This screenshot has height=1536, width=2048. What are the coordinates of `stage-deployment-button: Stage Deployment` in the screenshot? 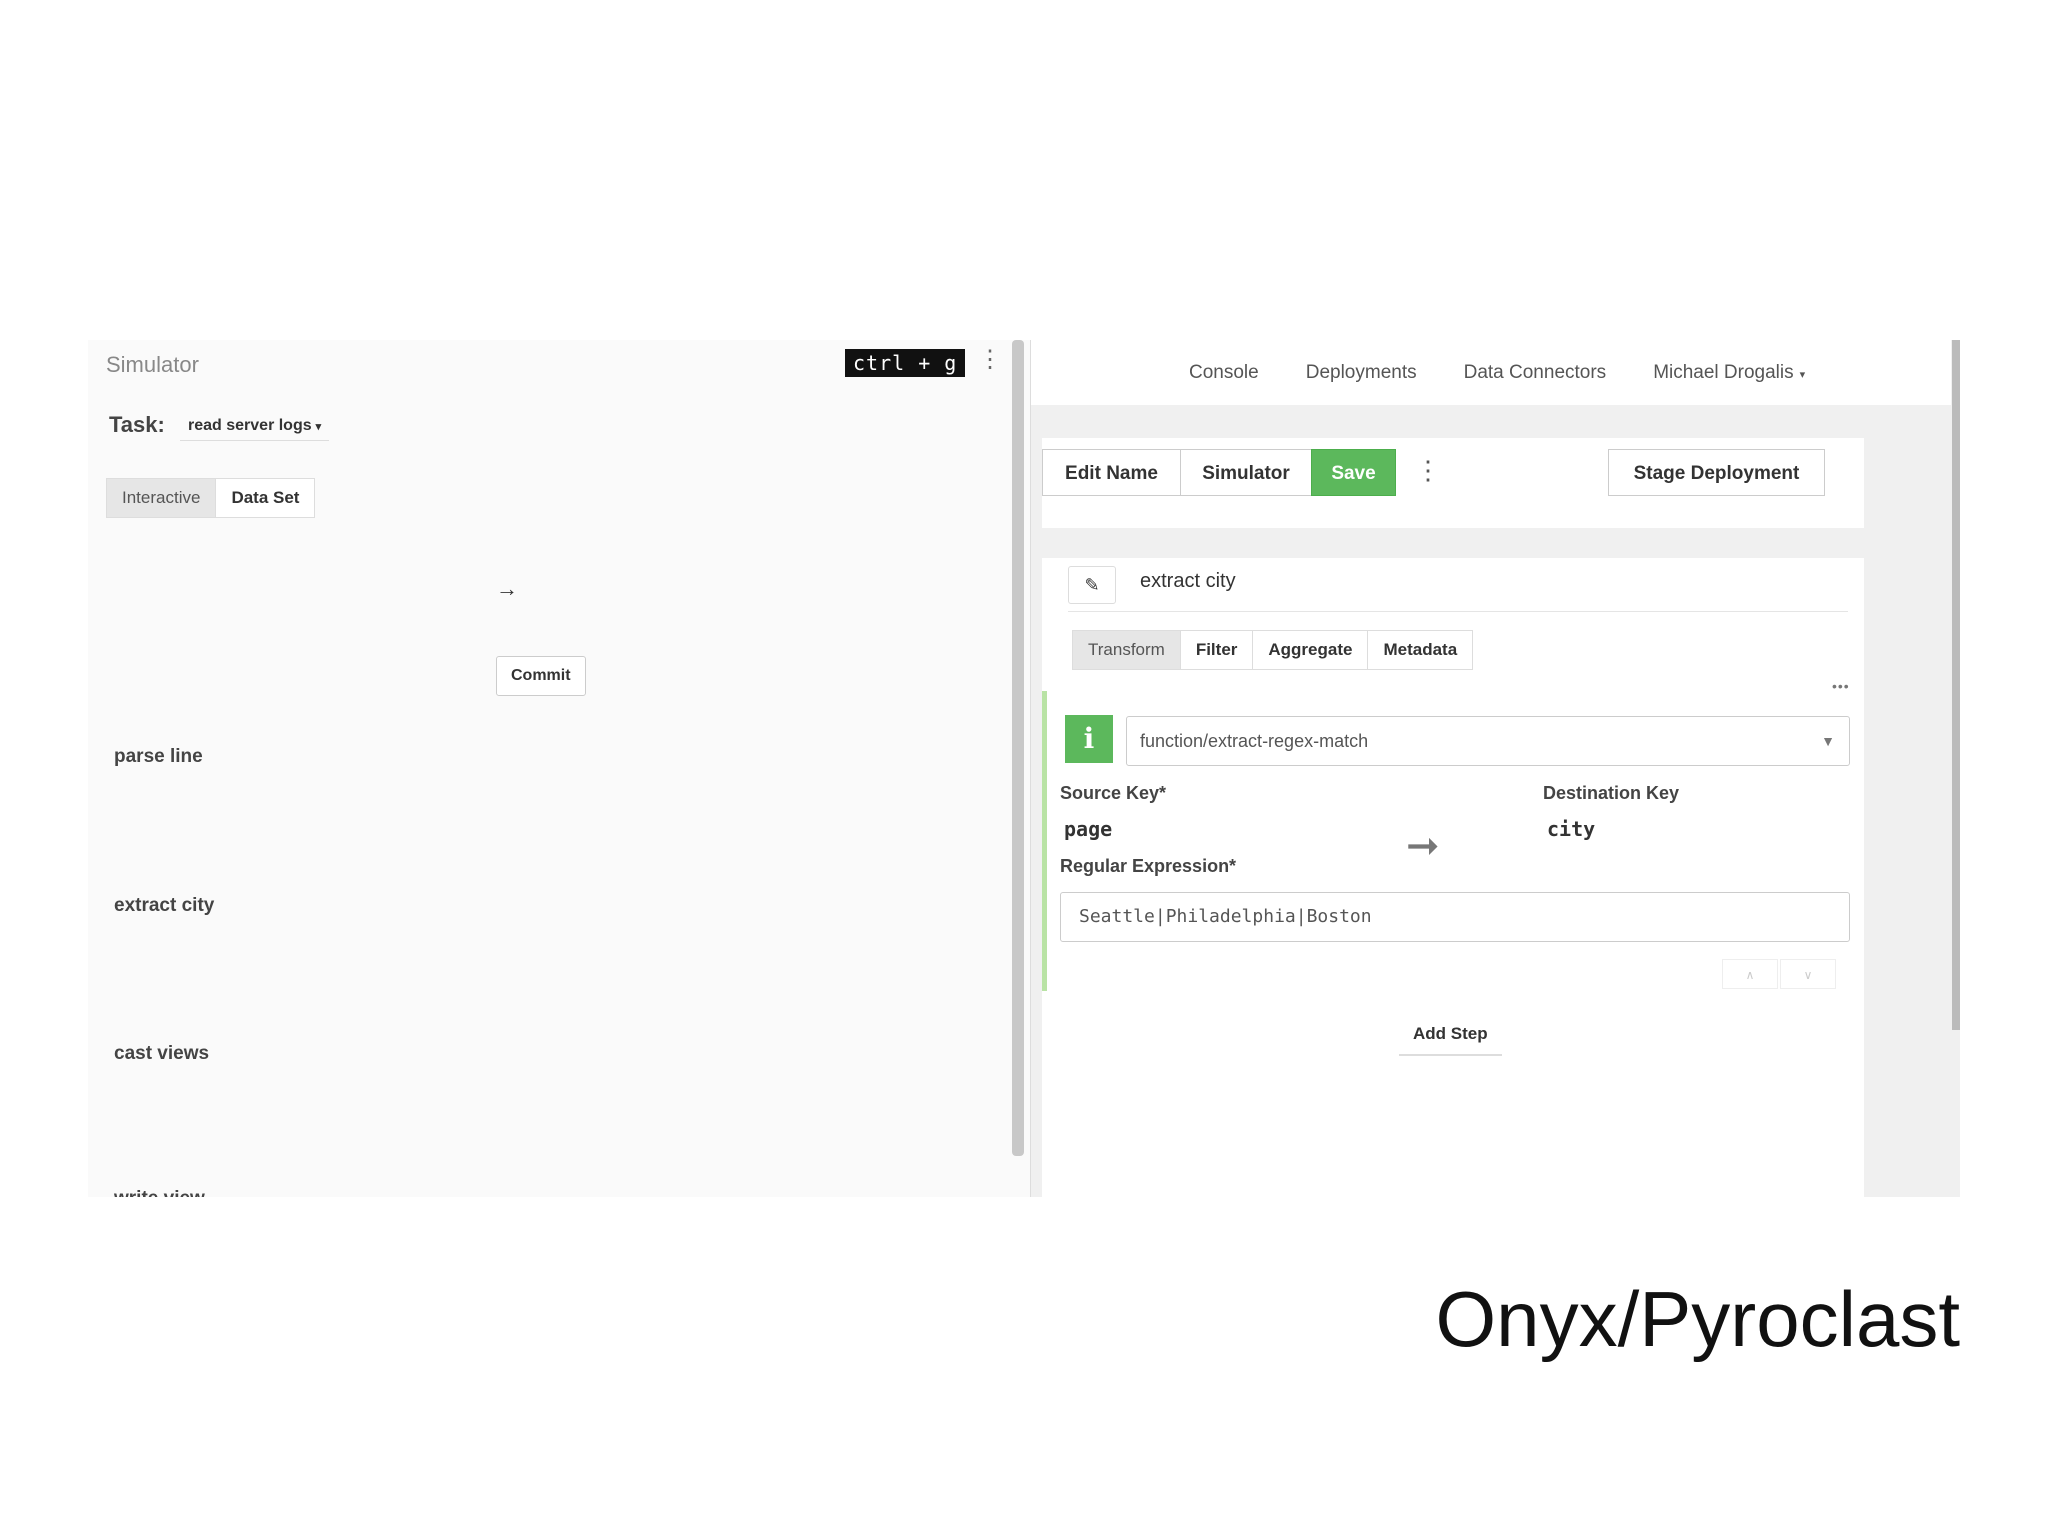 It's located at (1716, 472).